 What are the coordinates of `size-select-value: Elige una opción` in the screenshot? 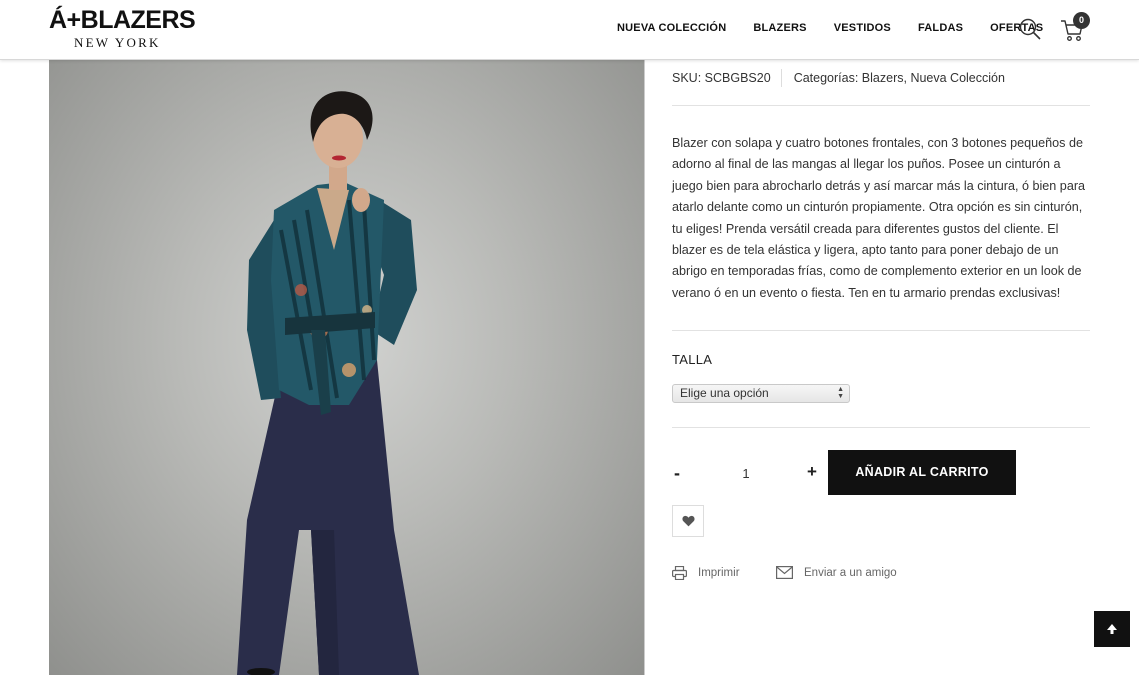 It's located at (724, 393).